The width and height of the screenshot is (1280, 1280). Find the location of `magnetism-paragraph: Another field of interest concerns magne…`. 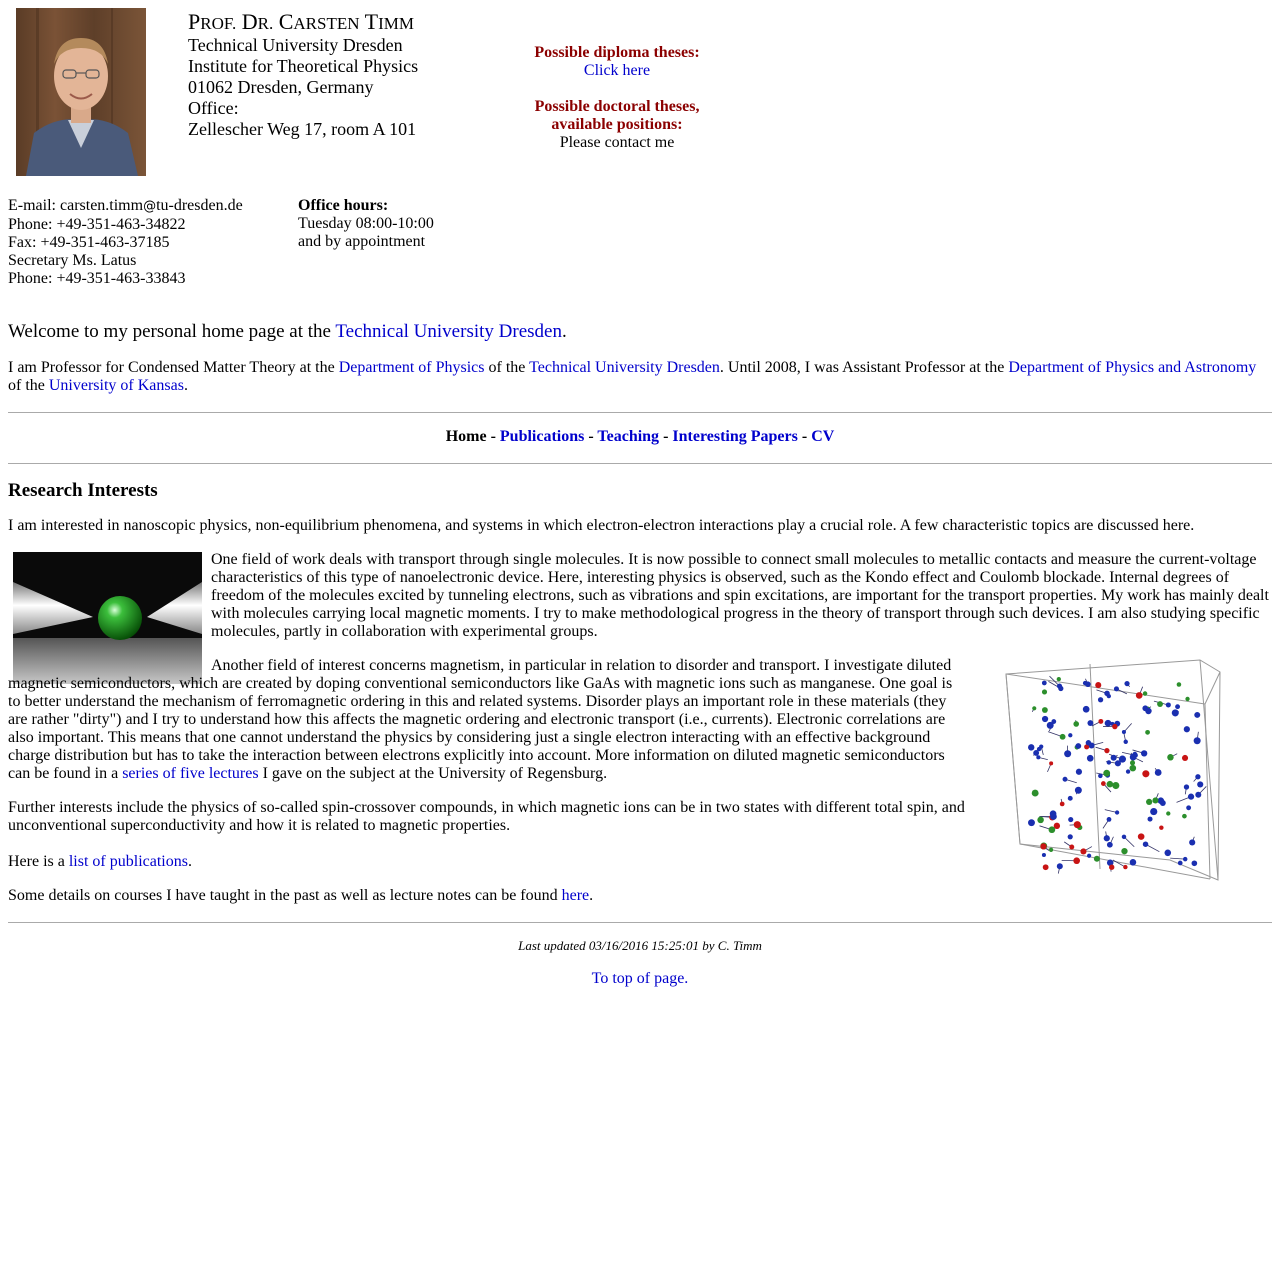

magnetism-paragraph: Another field of interest concerns magne… is located at coordinates (480, 719).